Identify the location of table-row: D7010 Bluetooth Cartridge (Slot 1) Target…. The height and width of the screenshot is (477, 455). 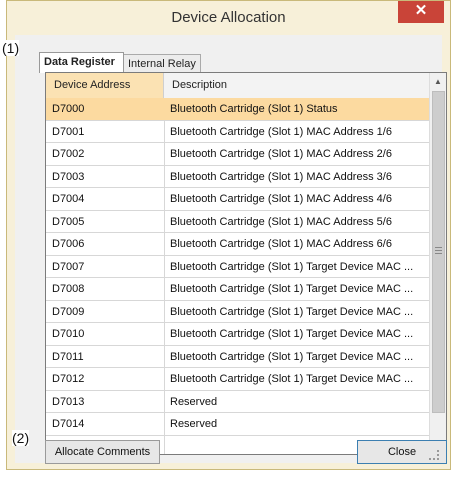
(238, 334).